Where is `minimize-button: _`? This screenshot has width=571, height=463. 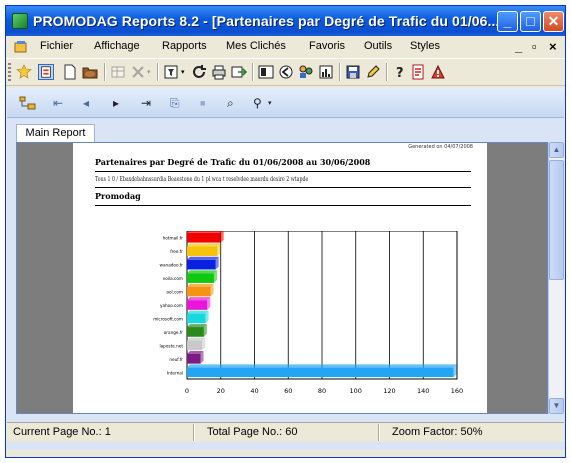
minimize-button: _ is located at coordinates (507, 21).